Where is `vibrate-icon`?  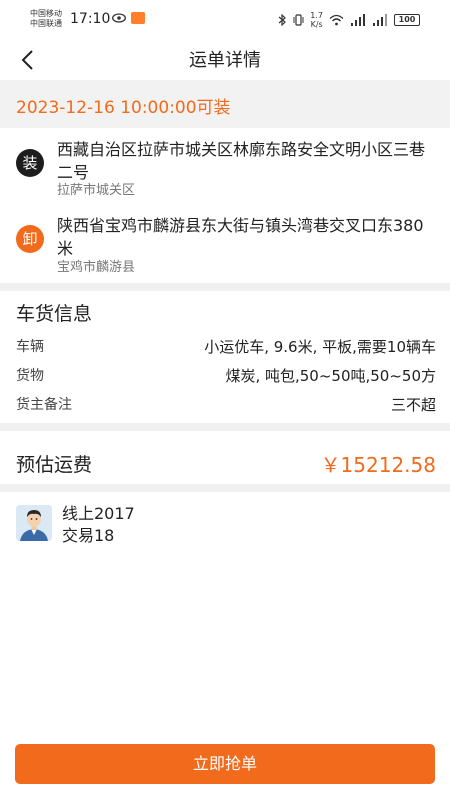 vibrate-icon is located at coordinates (298, 20).